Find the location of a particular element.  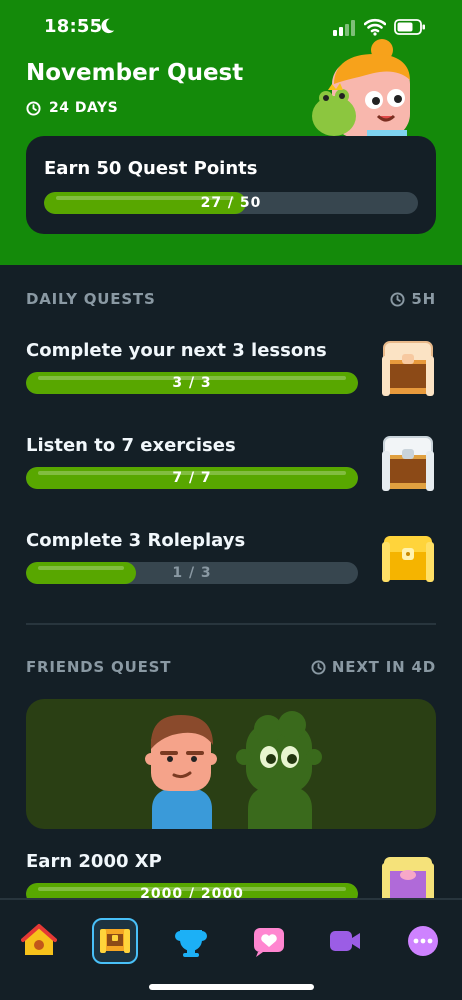

monthly-progress-text: 27 / 50 is located at coordinates (231, 203).